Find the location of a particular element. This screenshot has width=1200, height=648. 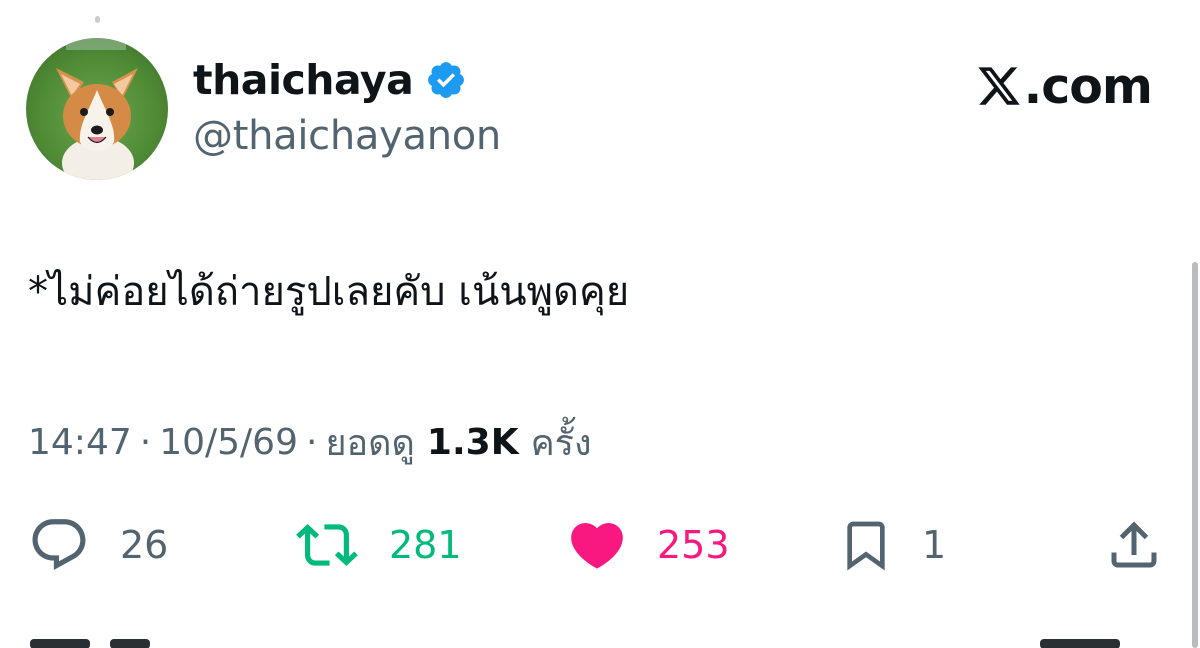

display-name-row: thaichaya is located at coordinates (330, 80).